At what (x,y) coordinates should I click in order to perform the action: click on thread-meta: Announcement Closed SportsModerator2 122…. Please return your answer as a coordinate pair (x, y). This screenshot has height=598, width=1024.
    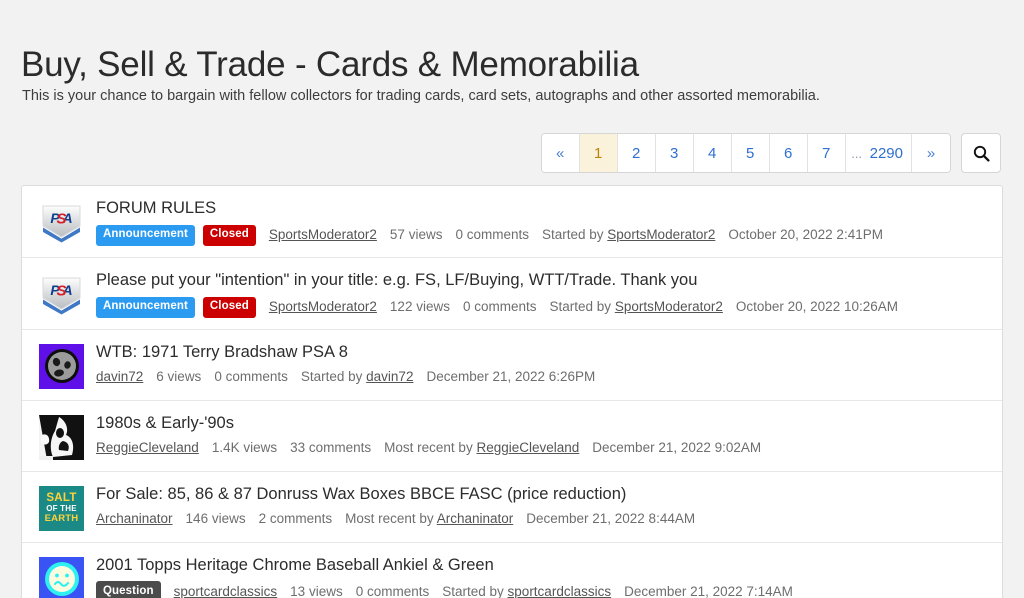
    Looking at the image, I should click on (542, 307).